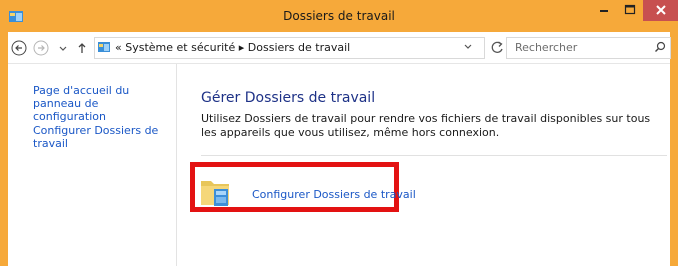 This screenshot has width=678, height=266. Describe the element at coordinates (334, 194) in the screenshot. I see `configure-work-folders-link: Configurer Dossiers de travail` at that location.